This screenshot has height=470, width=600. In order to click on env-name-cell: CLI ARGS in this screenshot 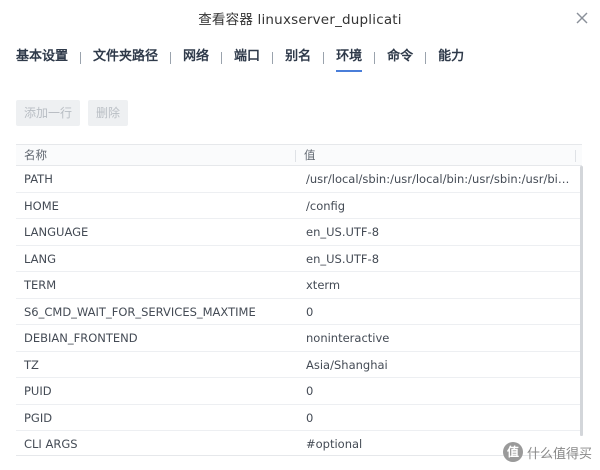, I will do `click(51, 444)`.